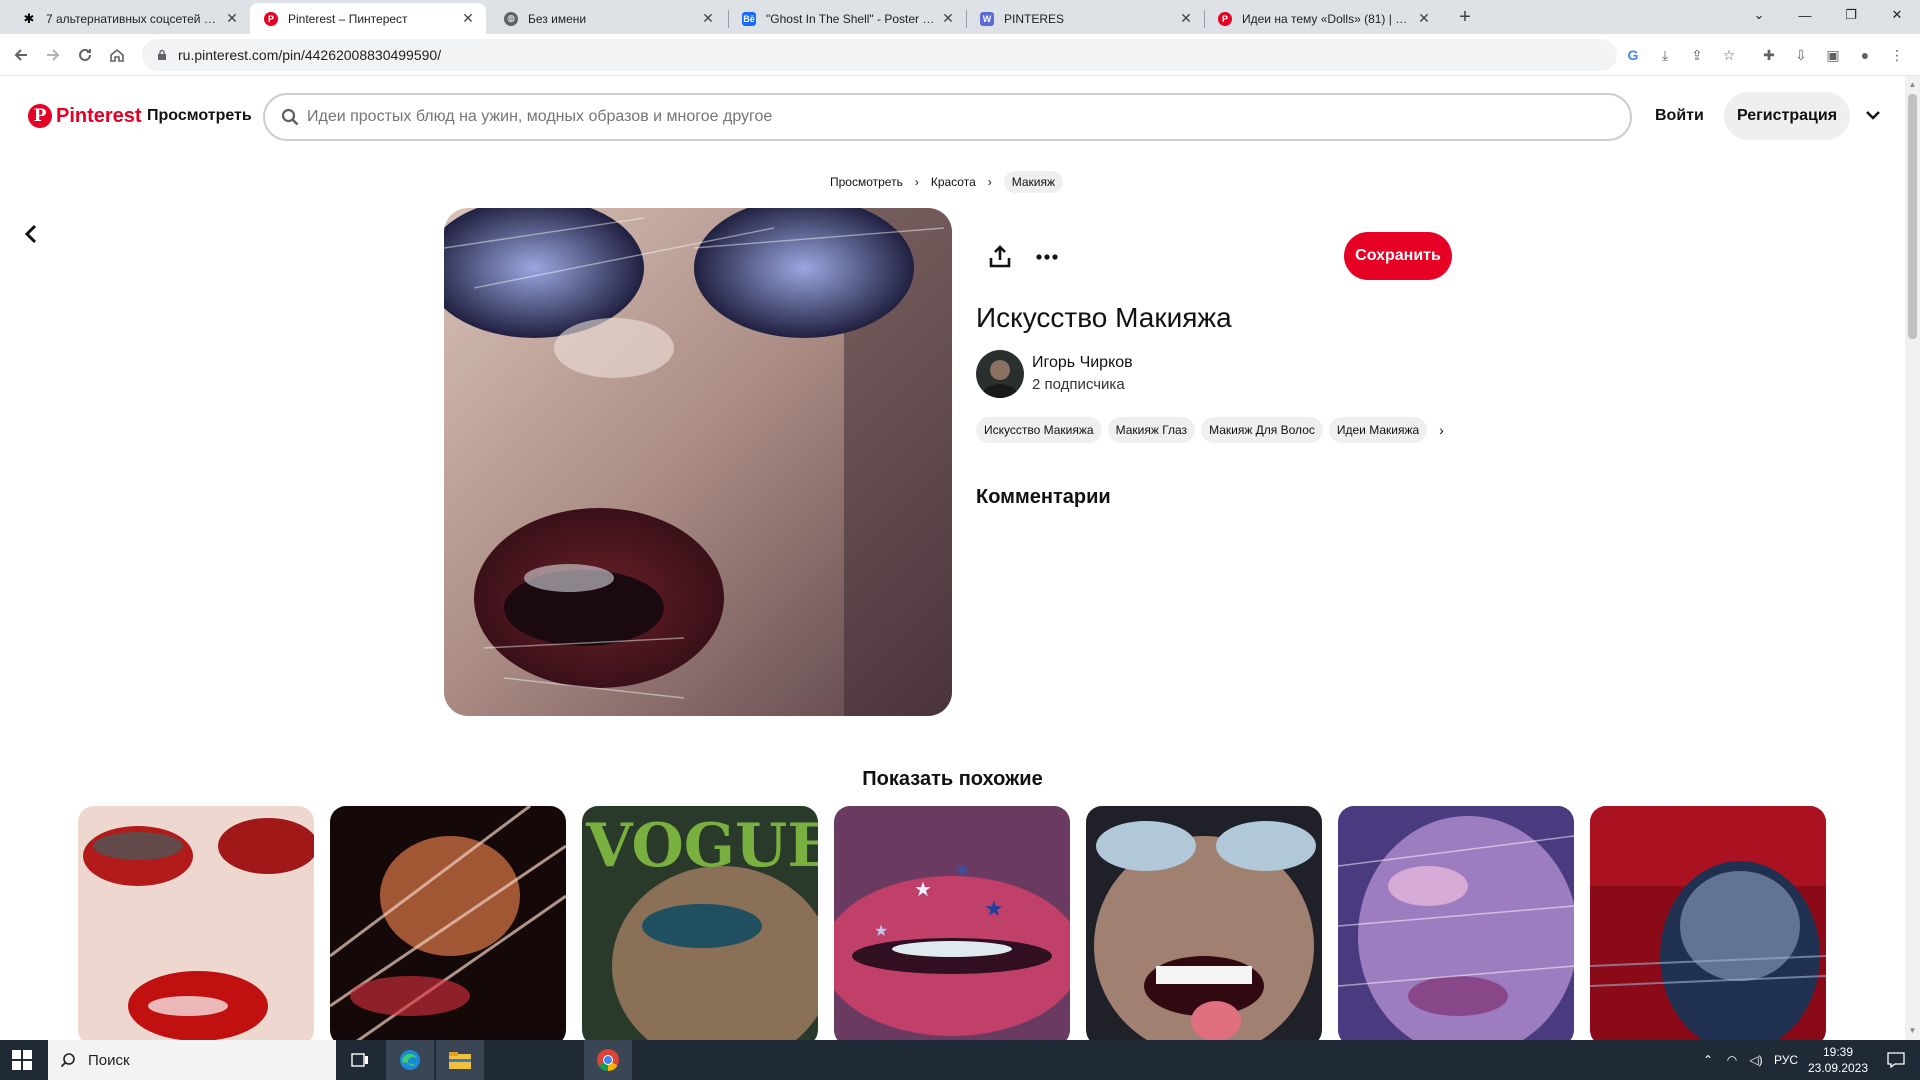  I want to click on page-scrollbar: ▲ ▼, so click(1912, 558).